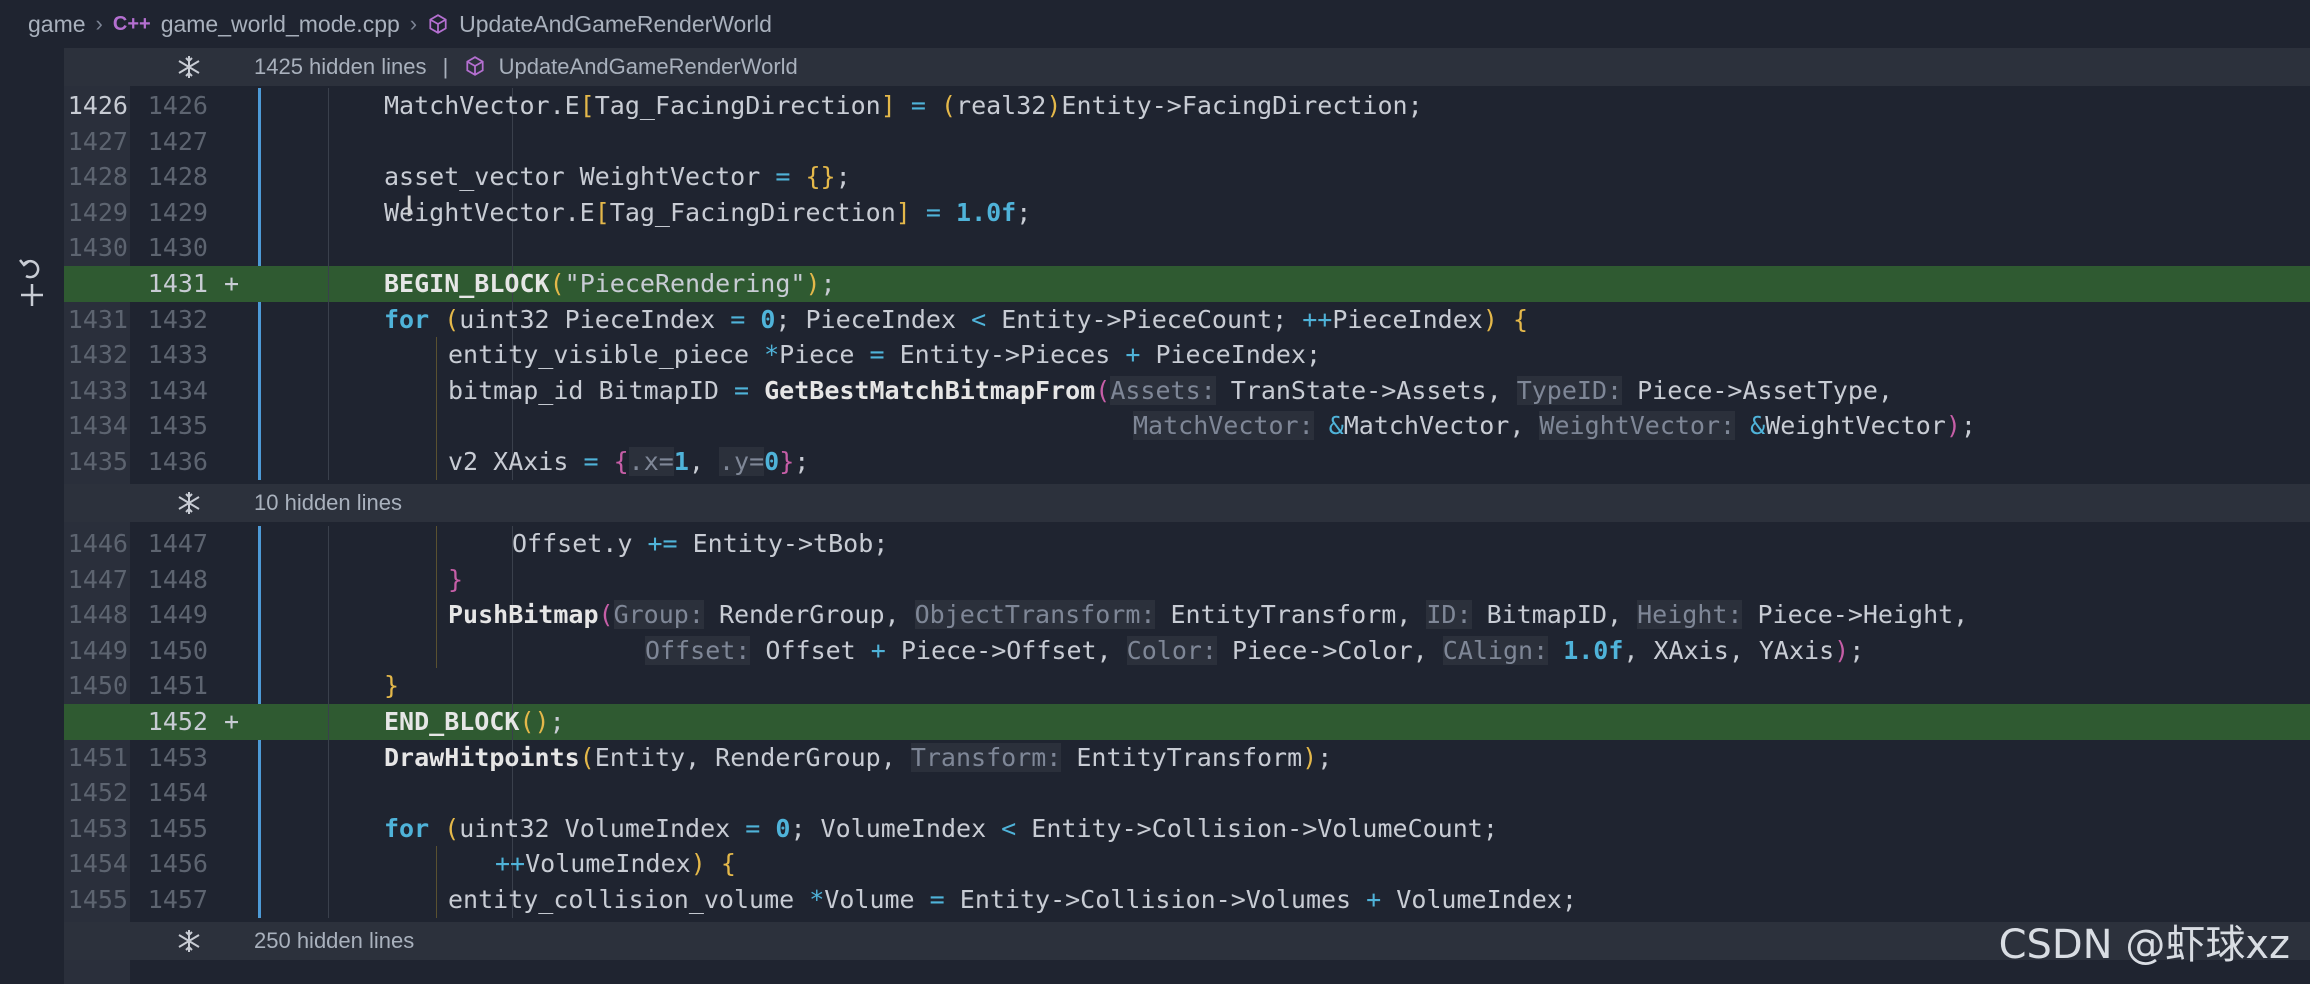  I want to click on code-line: 1447 1448}, so click(1187, 579).